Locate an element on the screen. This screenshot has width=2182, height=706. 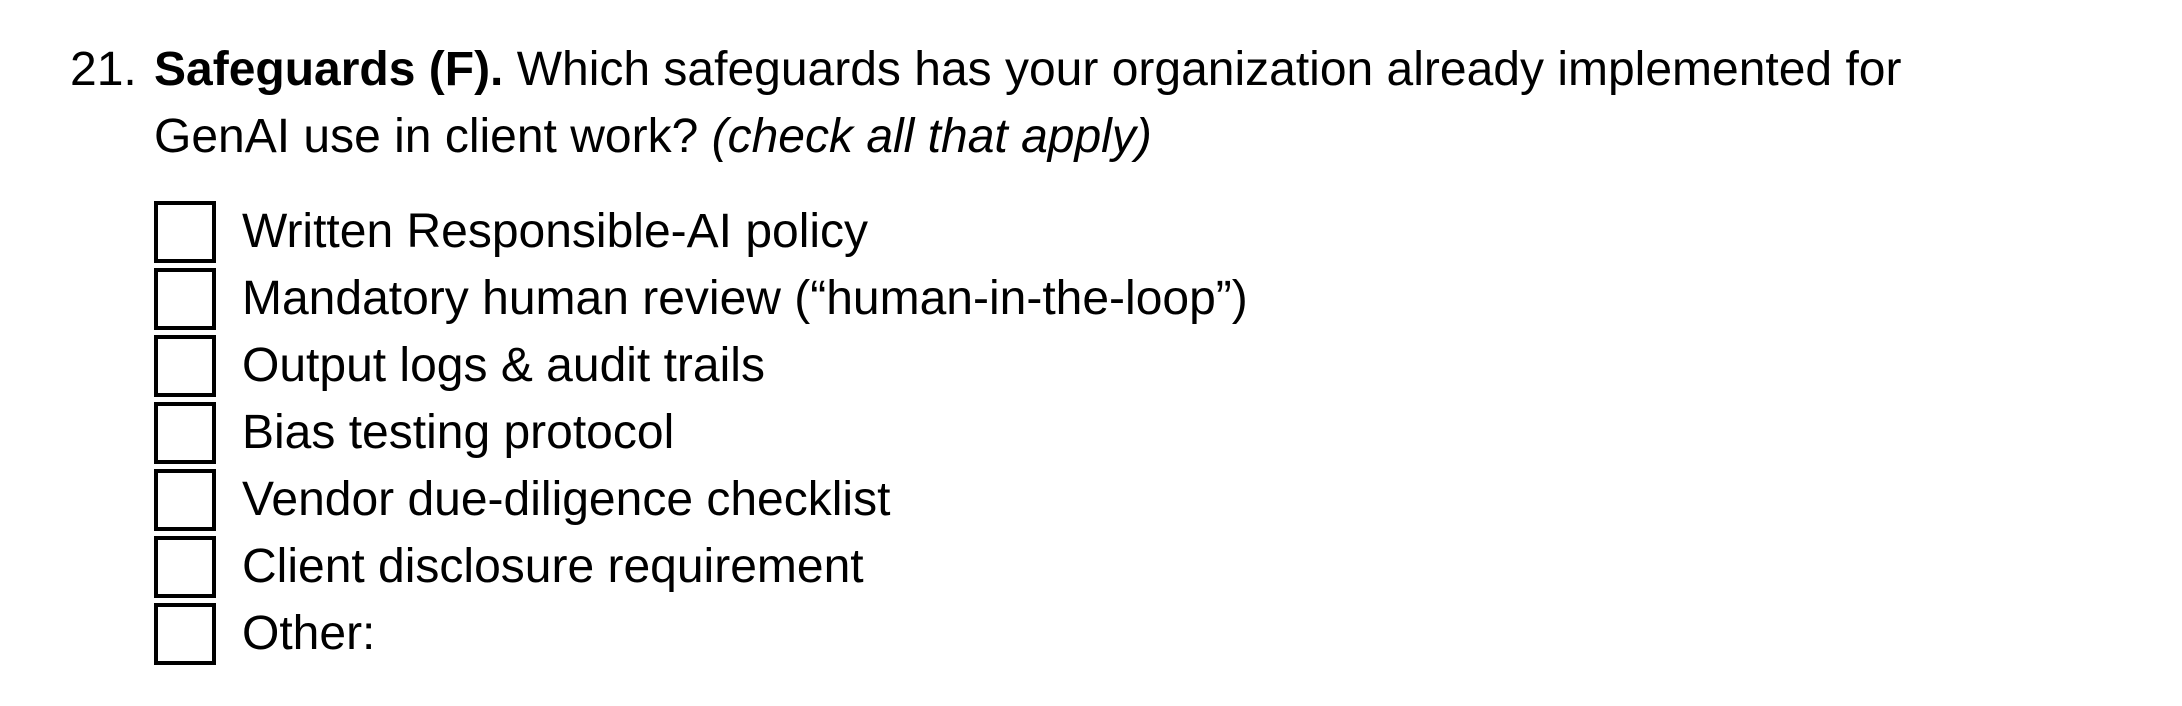
checkbox-human-review is located at coordinates (185, 298).